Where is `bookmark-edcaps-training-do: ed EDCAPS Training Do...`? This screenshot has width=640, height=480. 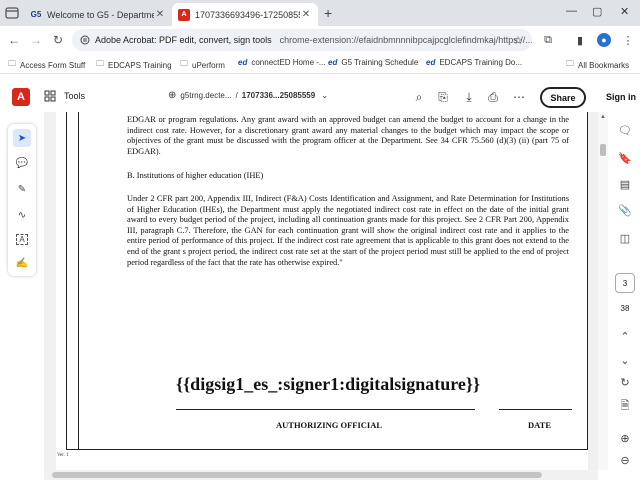
bookmark-edcaps-training-do: ed EDCAPS Training Do... is located at coordinates (474, 62).